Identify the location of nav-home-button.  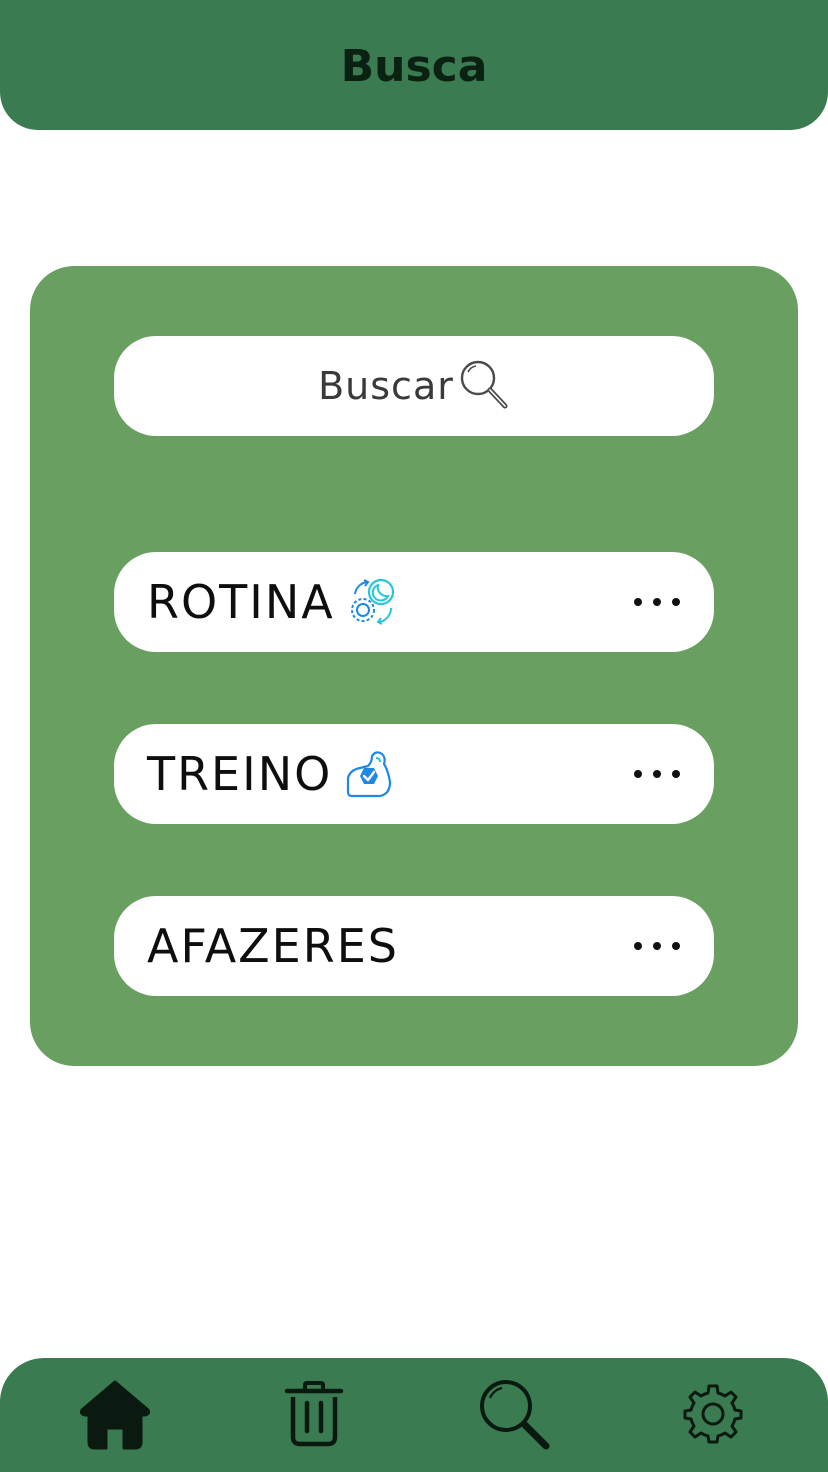
(115, 1416).